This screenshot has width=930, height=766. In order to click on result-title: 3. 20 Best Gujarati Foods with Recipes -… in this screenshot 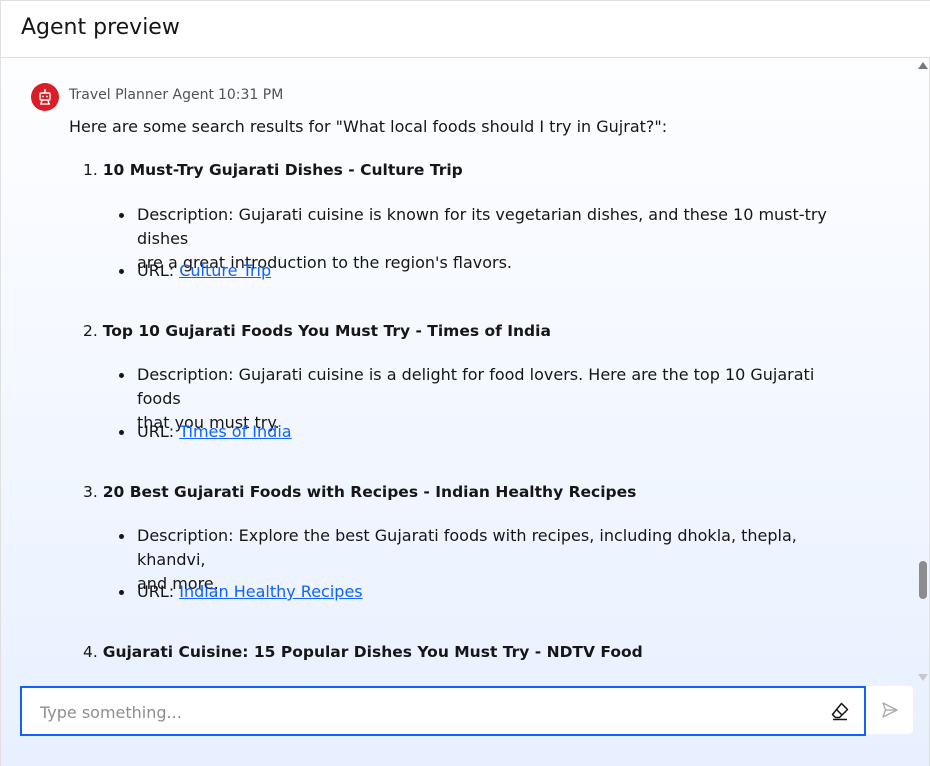, I will do `click(360, 492)`.